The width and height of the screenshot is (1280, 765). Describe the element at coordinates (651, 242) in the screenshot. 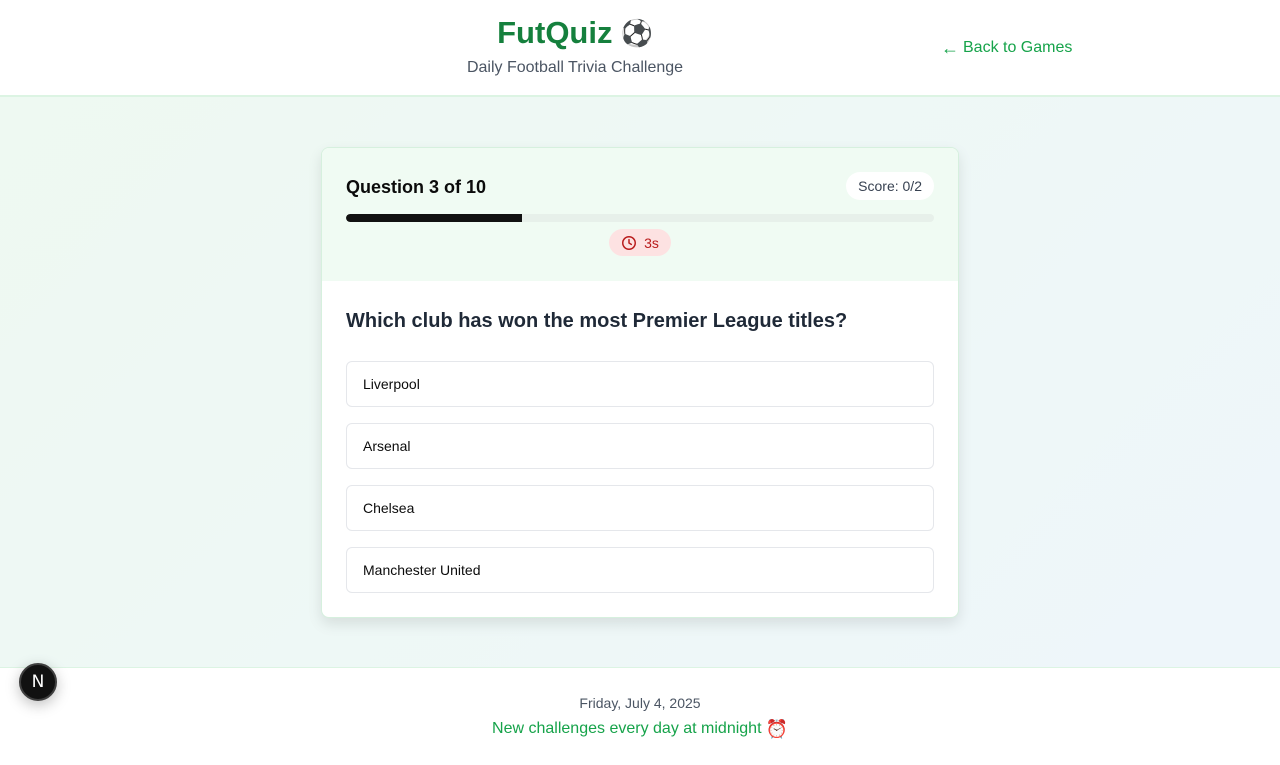

I see `timer-value: 3s` at that location.